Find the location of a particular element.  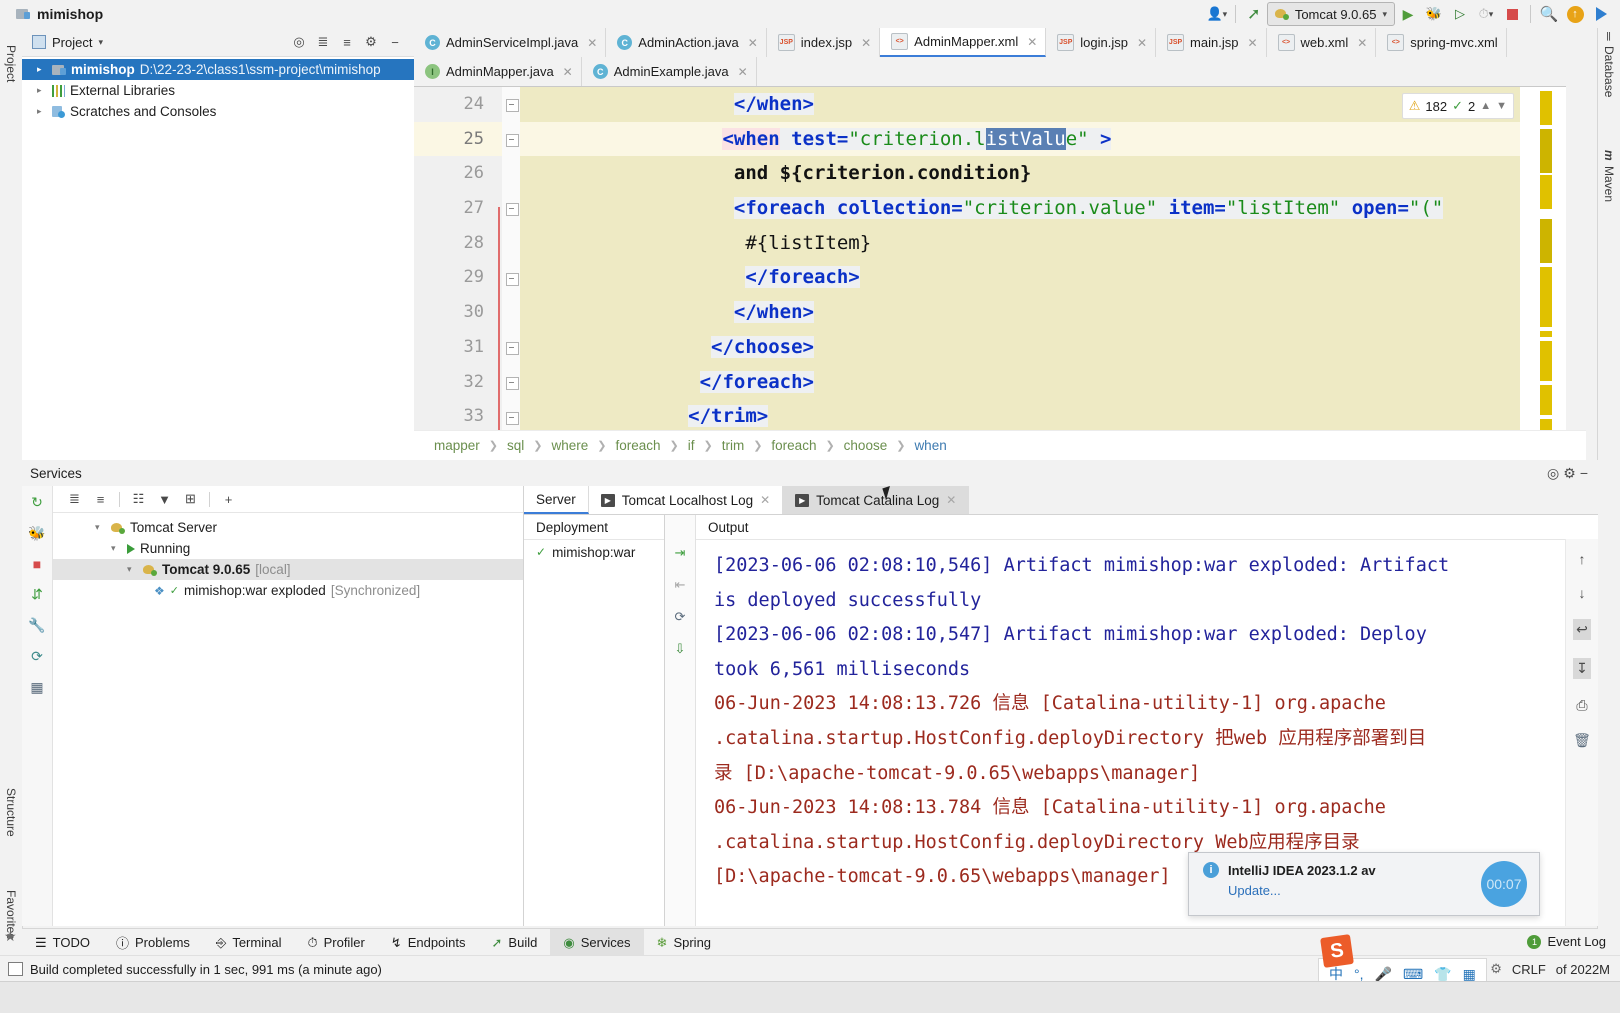

deploy-icon: ⇥ is located at coordinates (680, 553).